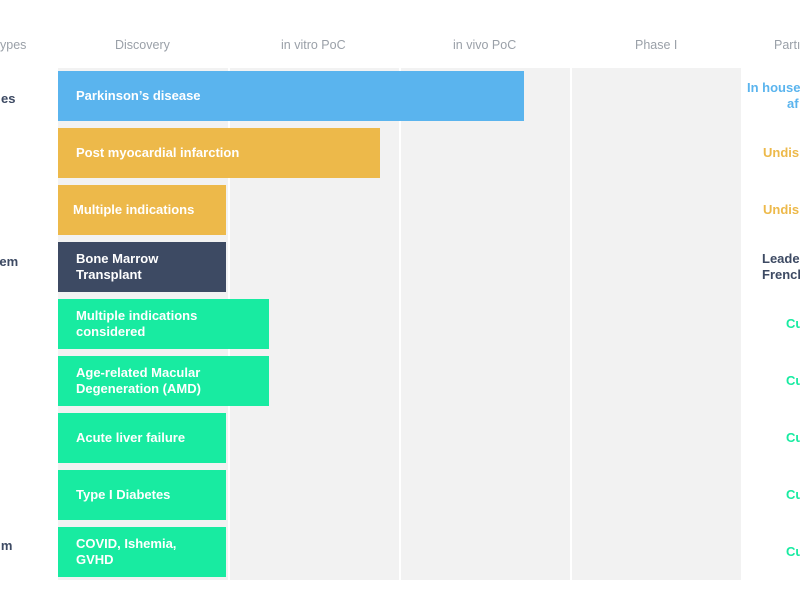 This screenshot has height=600, width=800. Describe the element at coordinates (137, 323) in the screenshot. I see `bar-label: Multiple indications considered` at that location.